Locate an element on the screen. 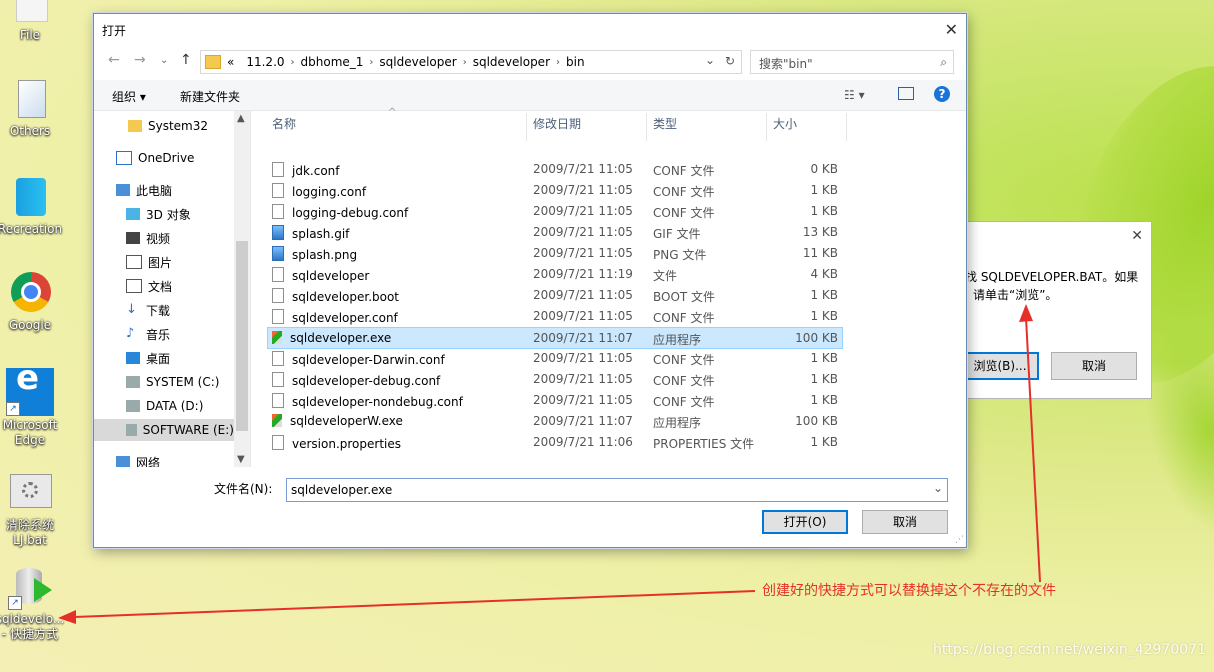 The image size is (1214, 672). nav-item-label: 网络 is located at coordinates (148, 461).